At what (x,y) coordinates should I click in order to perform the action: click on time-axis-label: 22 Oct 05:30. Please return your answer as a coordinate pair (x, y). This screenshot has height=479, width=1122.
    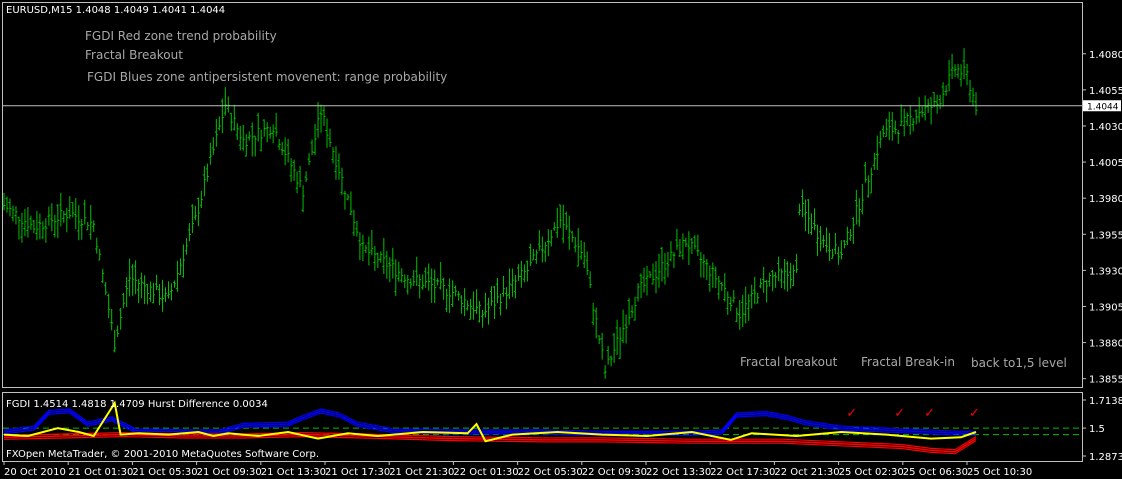
    Looking at the image, I should click on (550, 472).